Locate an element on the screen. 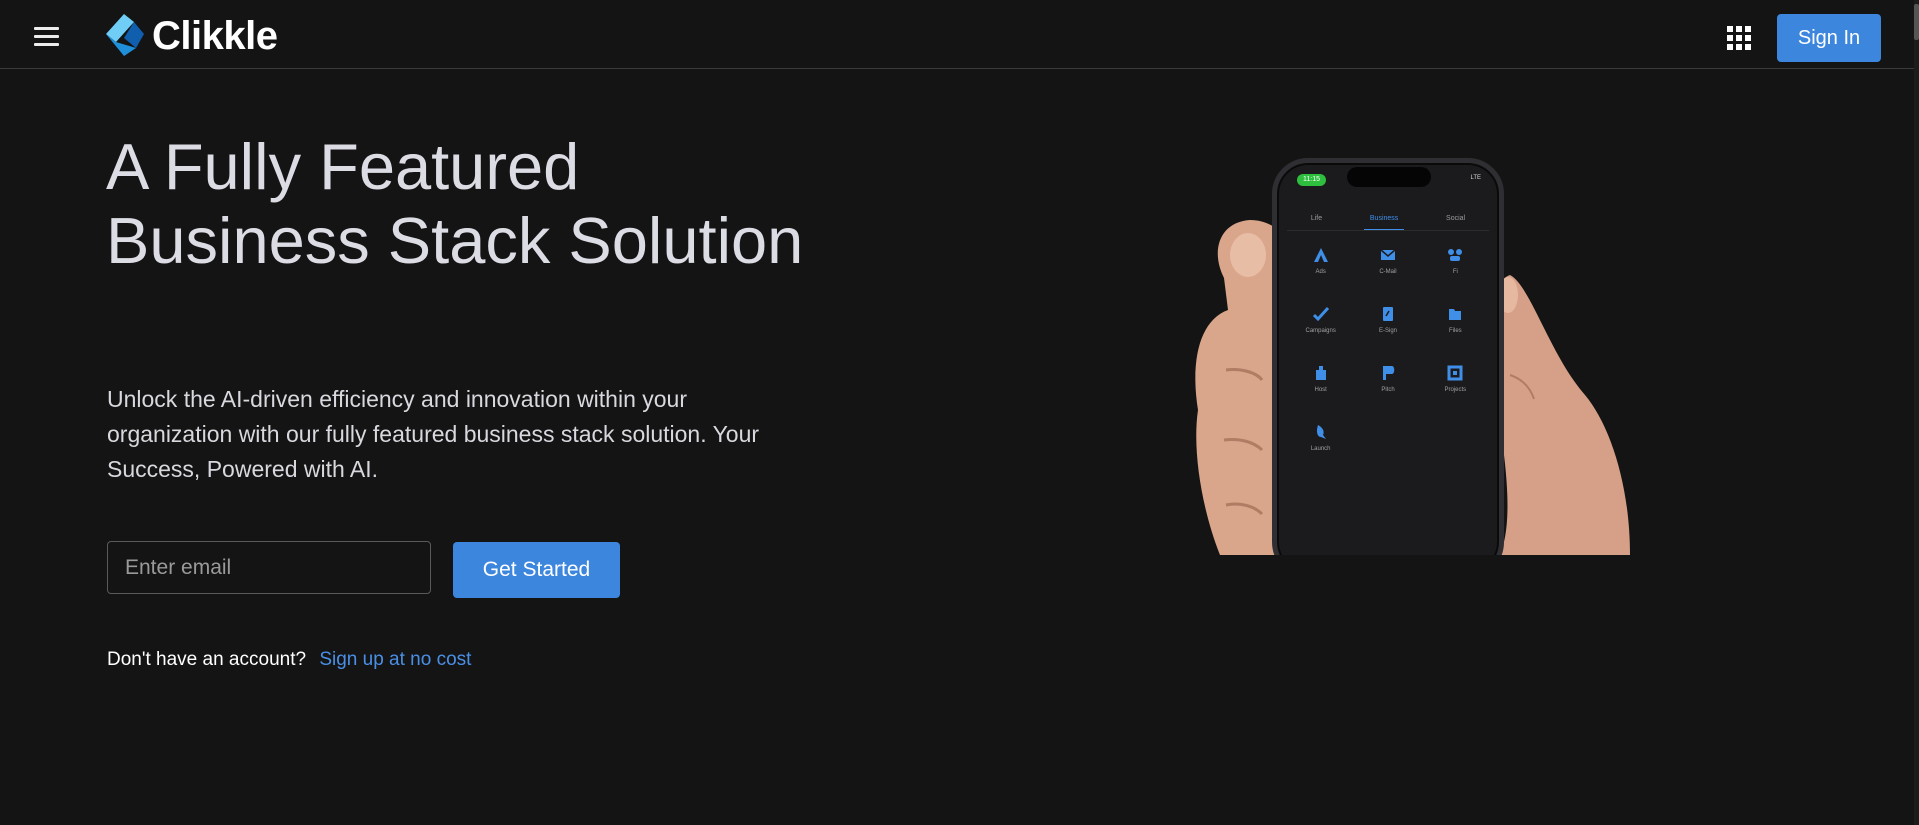 The height and width of the screenshot is (825, 1919). app-label: Launch is located at coordinates (1320, 449).